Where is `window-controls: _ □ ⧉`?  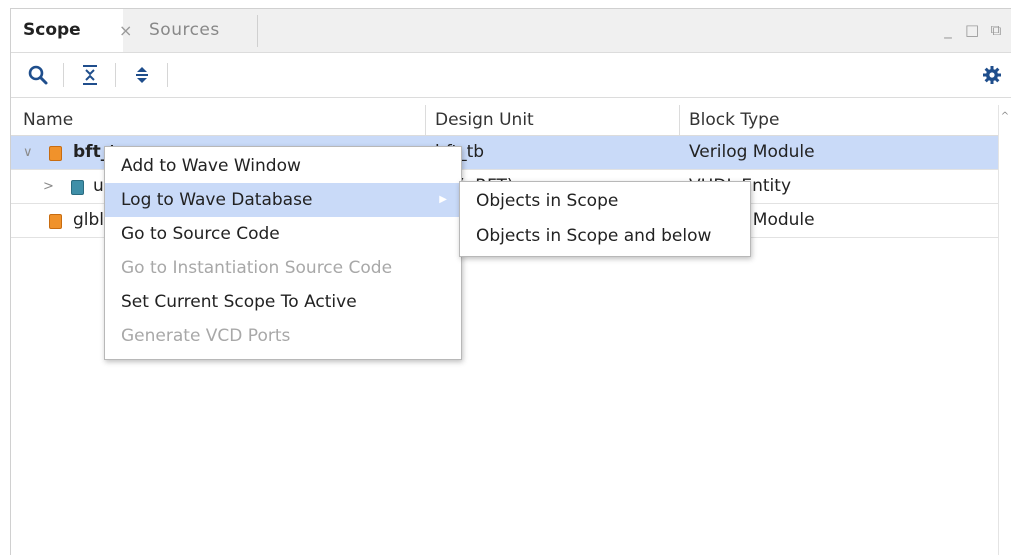 window-controls: _ □ ⧉ is located at coordinates (972, 30).